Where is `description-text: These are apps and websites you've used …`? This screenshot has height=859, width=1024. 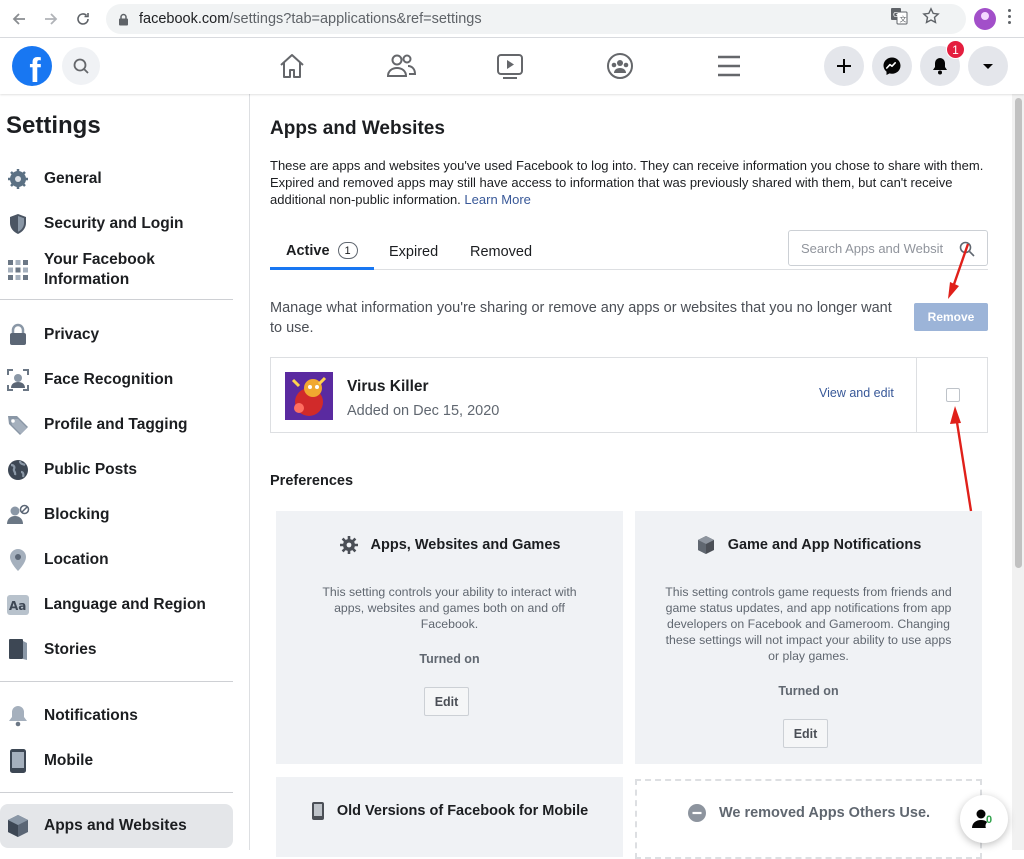 description-text: These are apps and websites you've used … is located at coordinates (627, 182).